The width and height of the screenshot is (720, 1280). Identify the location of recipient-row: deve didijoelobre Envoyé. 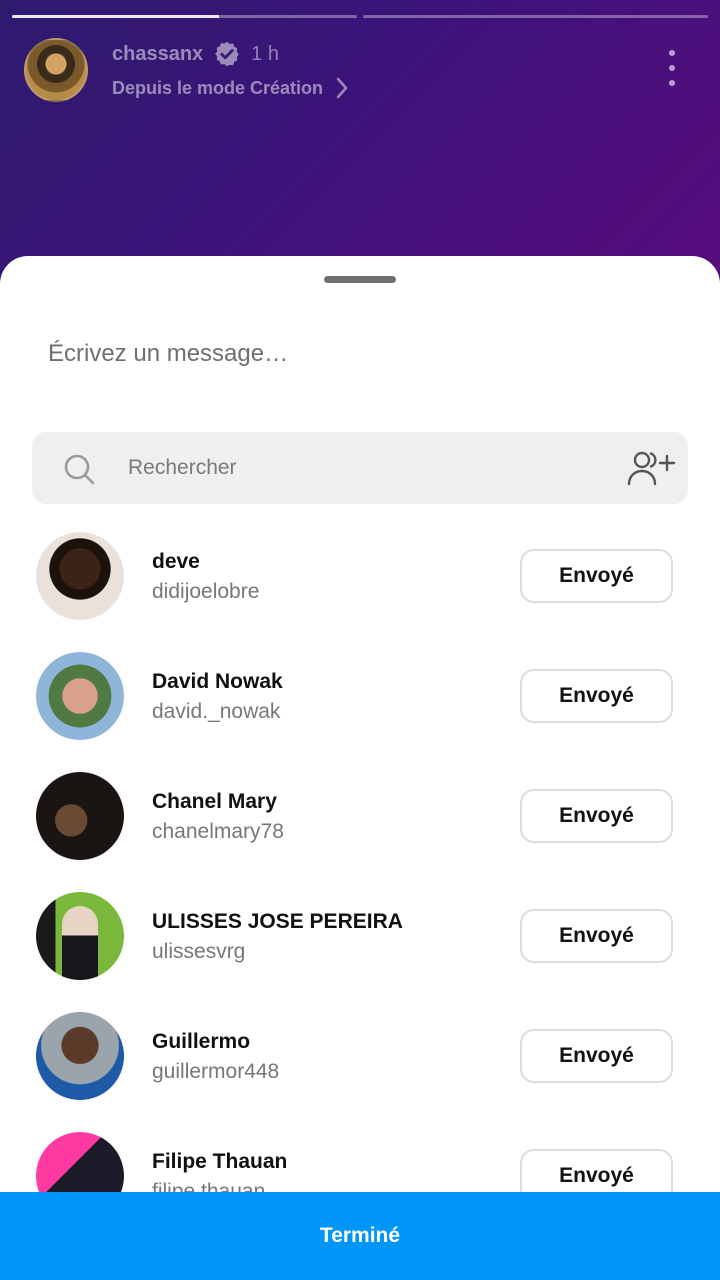
(360, 572).